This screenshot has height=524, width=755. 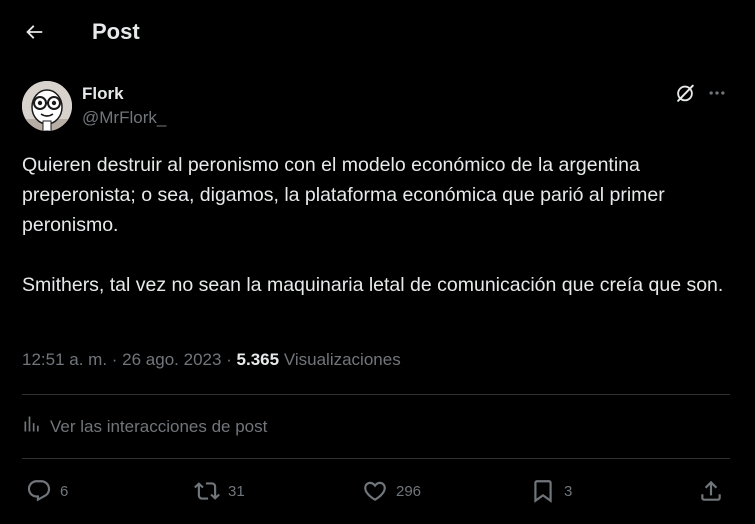 What do you see at coordinates (172, 359) in the screenshot?
I see `post-date: 26 ago. 2023` at bounding box center [172, 359].